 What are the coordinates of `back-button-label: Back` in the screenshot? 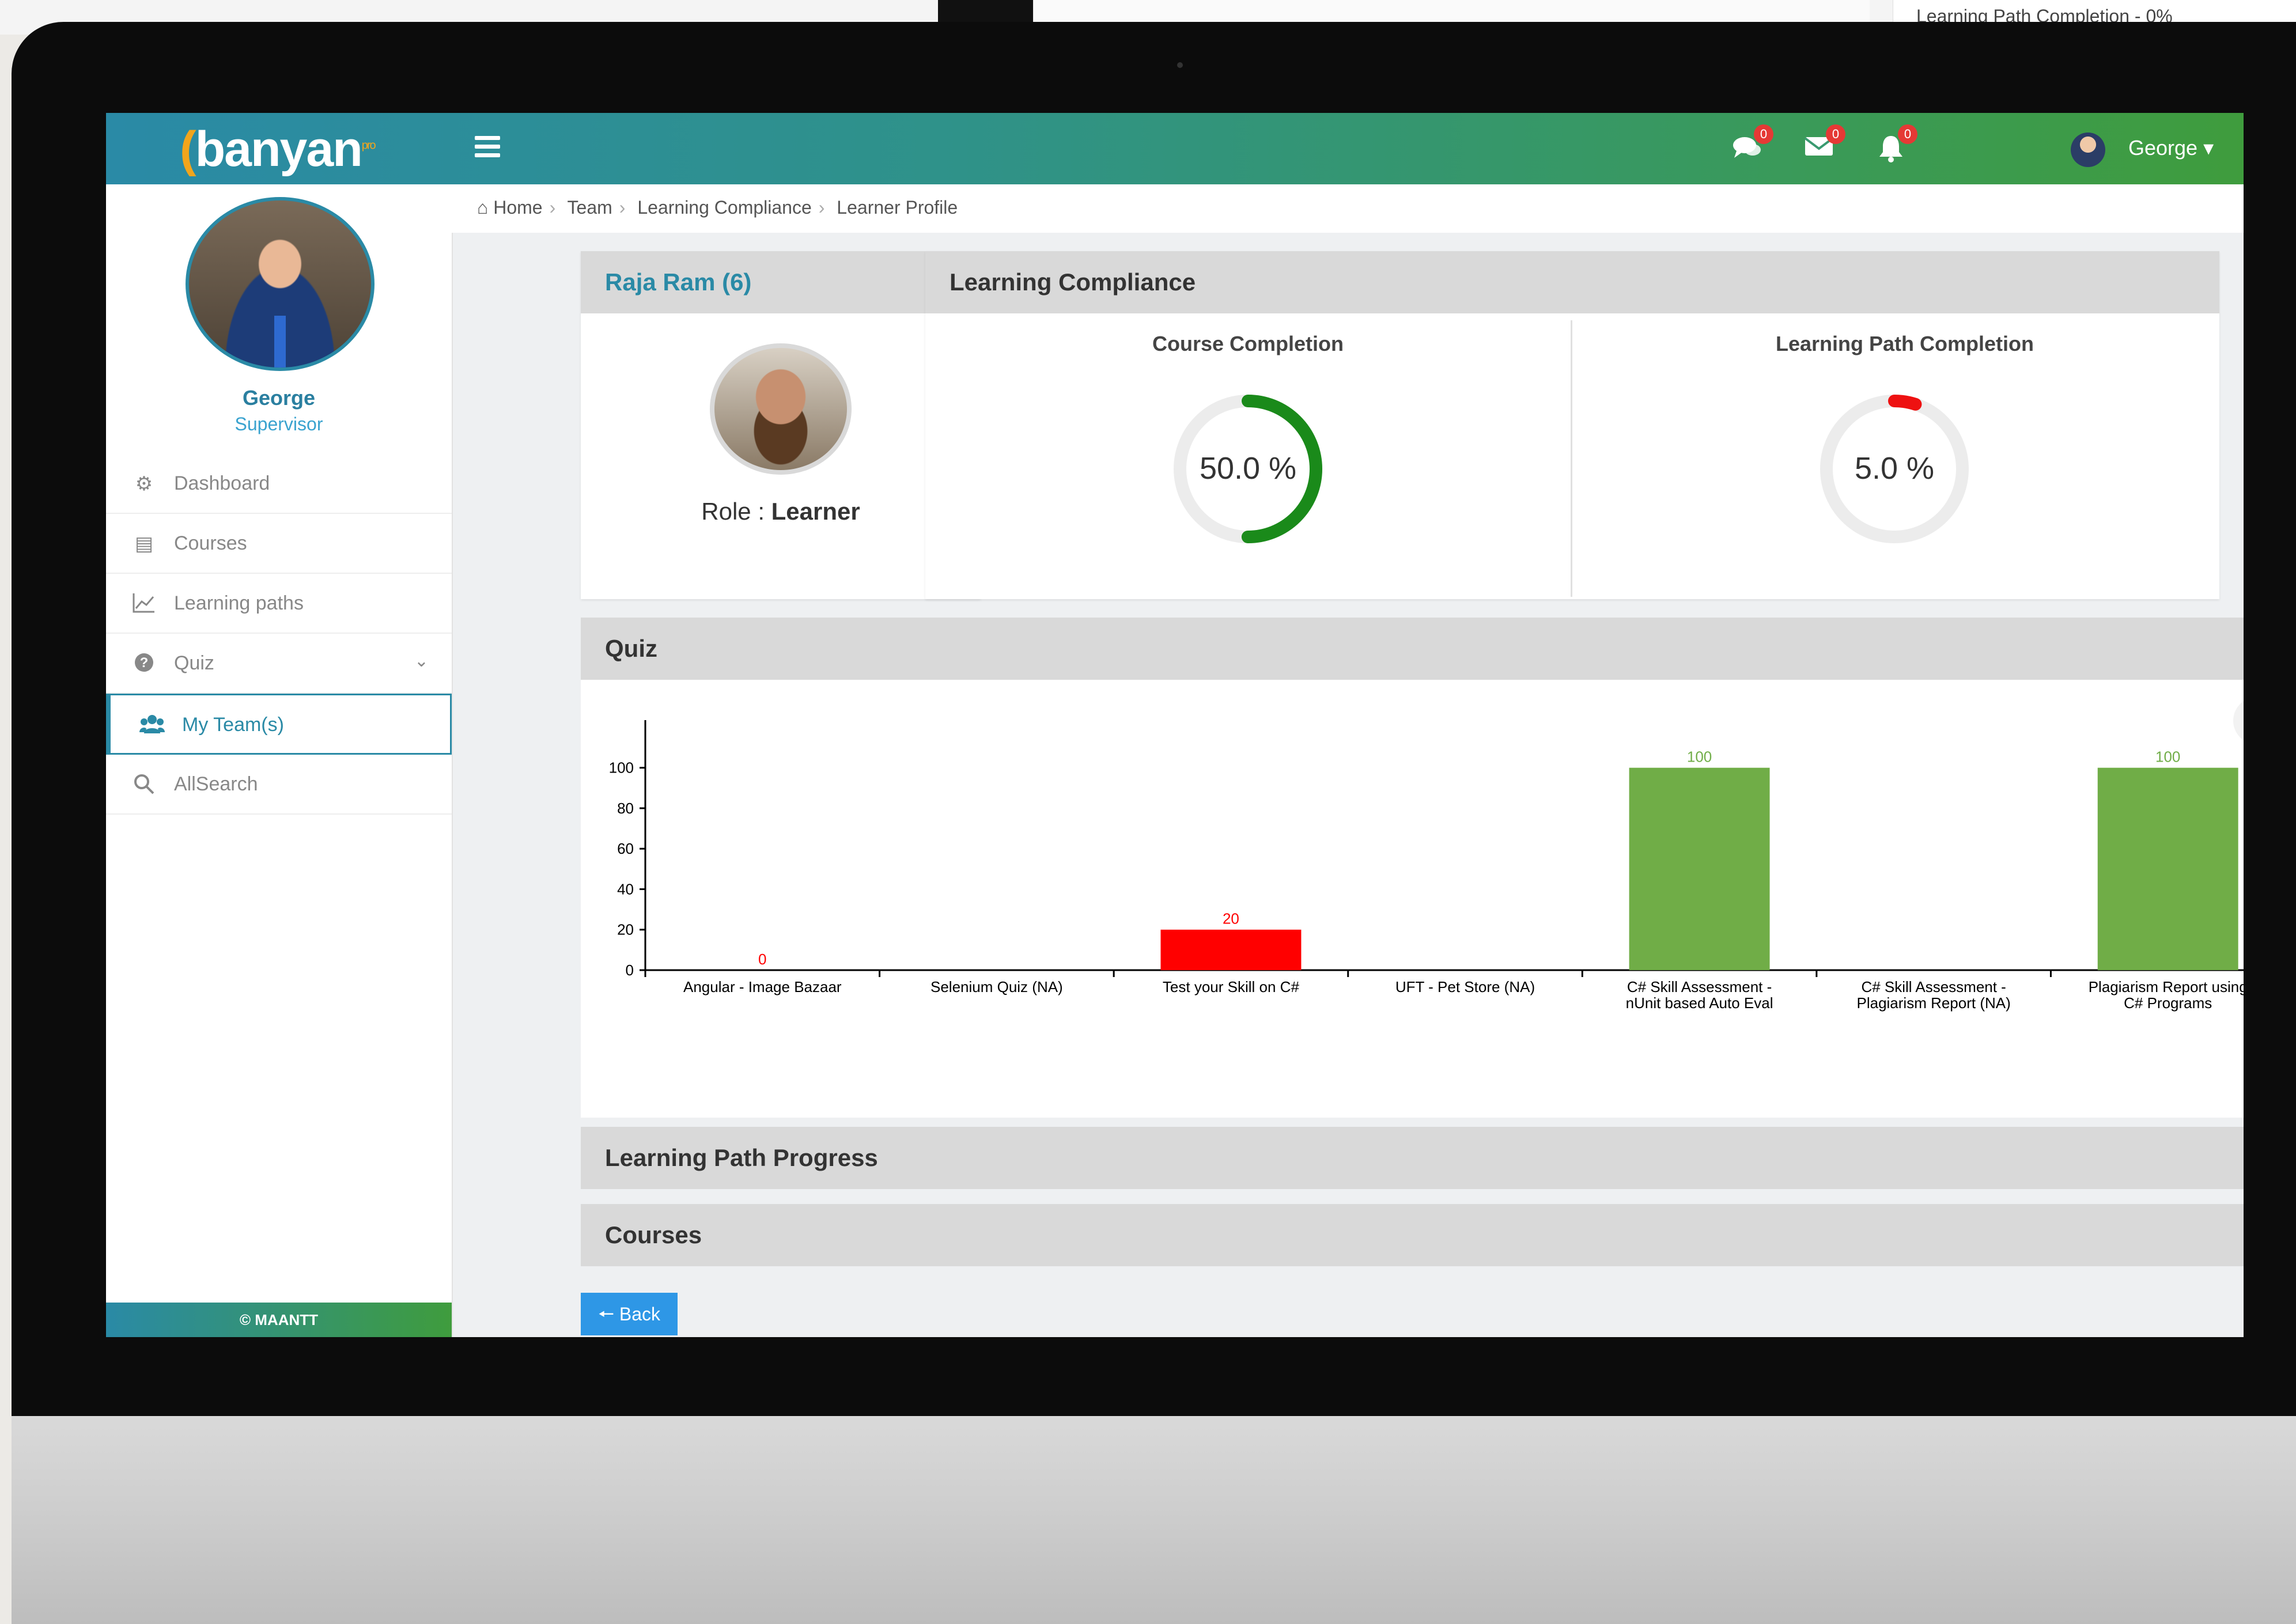 It's located at (640, 1314).